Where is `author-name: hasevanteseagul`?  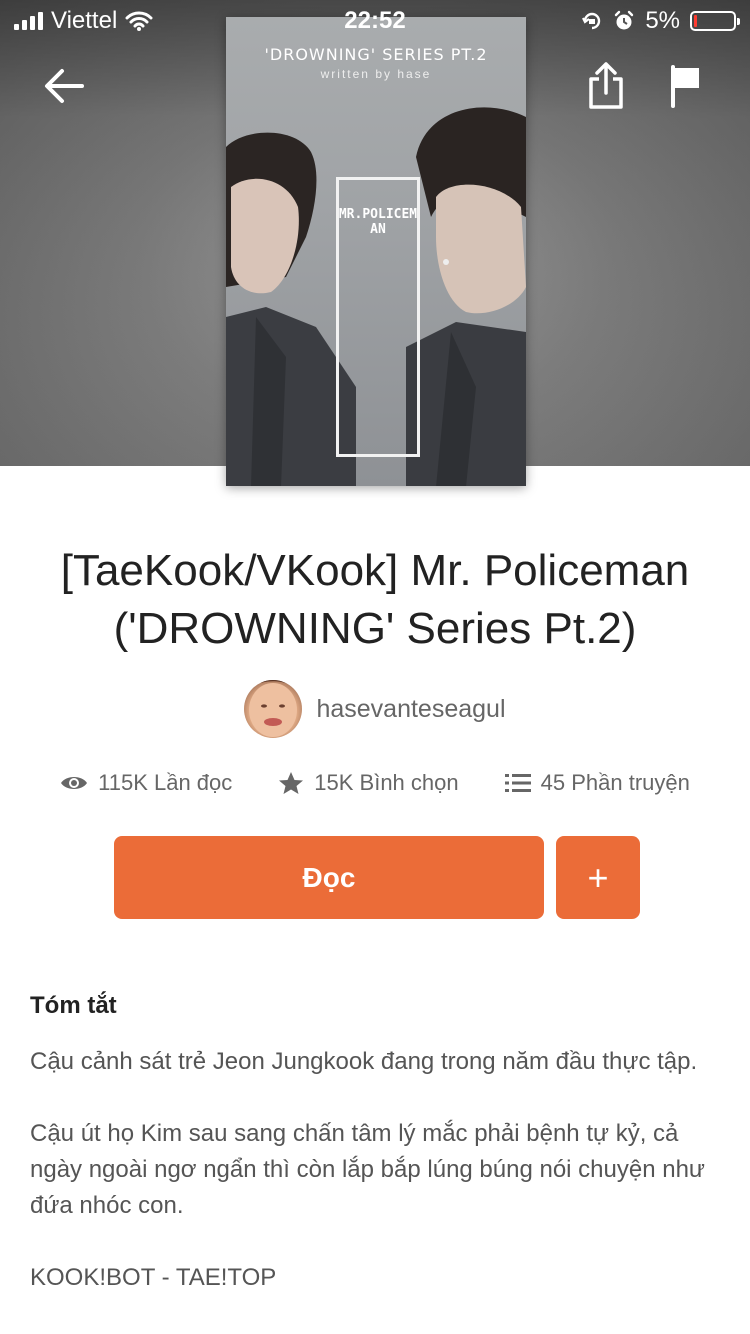
author-name: hasevanteseagul is located at coordinates (410, 709).